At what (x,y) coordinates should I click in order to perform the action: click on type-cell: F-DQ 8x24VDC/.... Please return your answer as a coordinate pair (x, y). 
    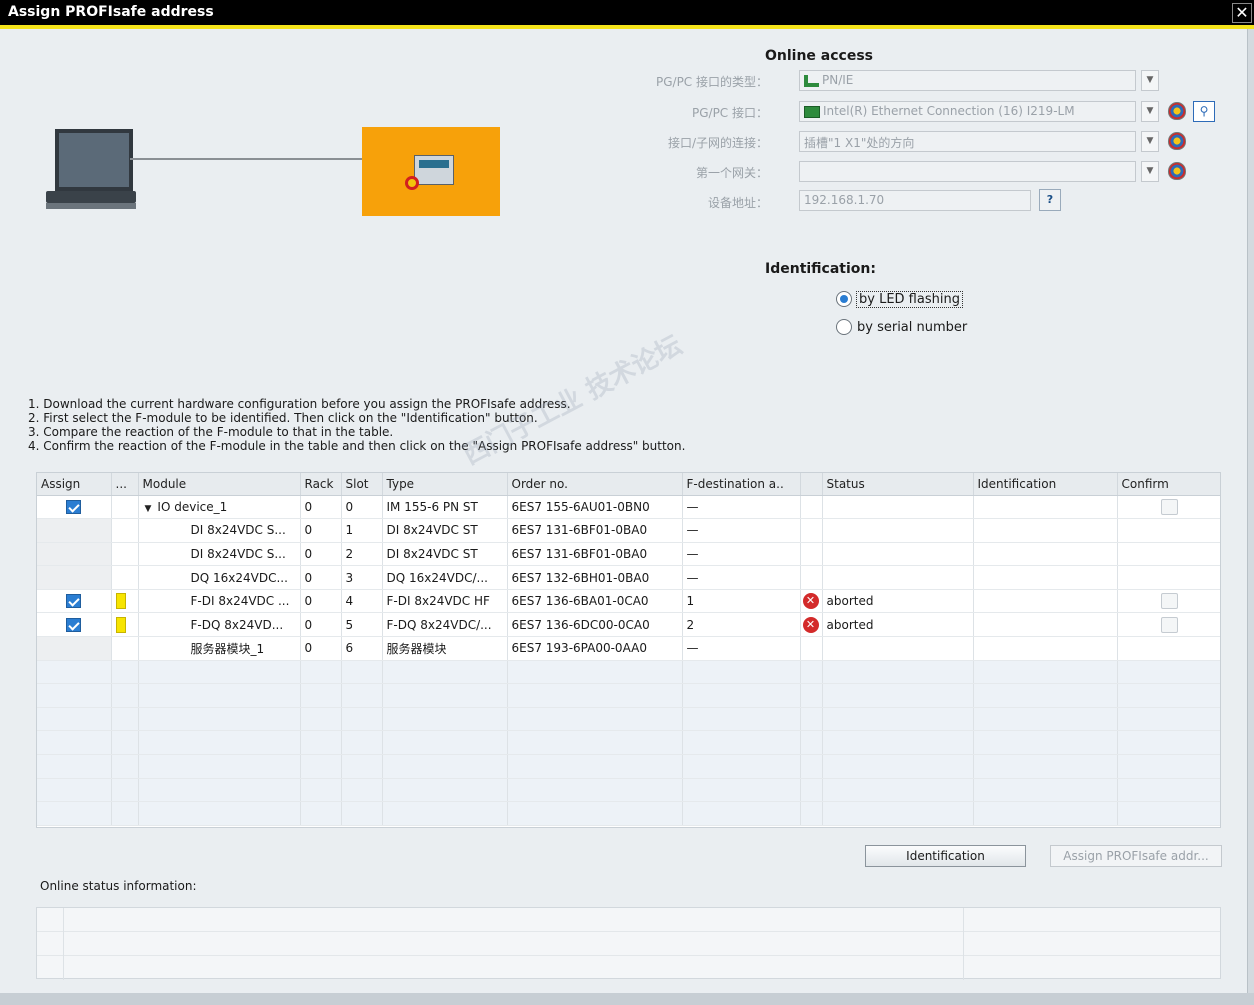
    Looking at the image, I should click on (445, 625).